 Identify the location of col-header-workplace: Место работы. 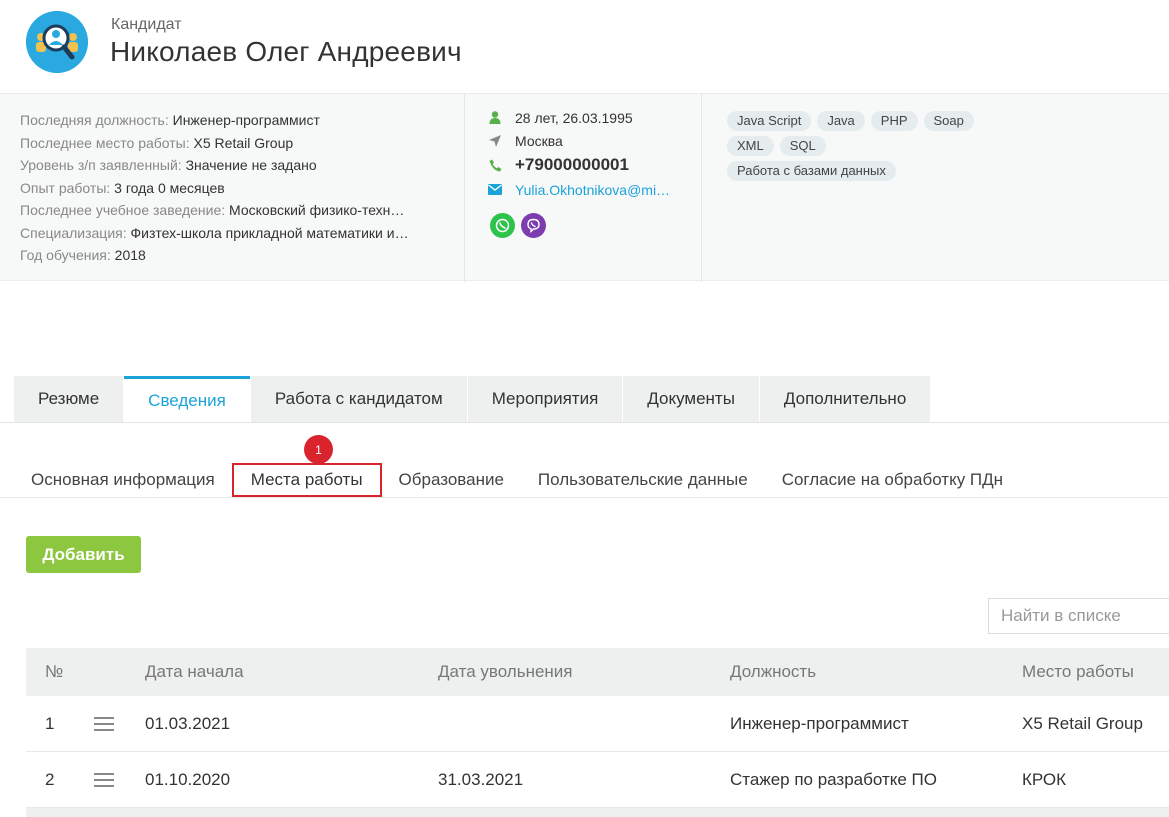
(1078, 672).